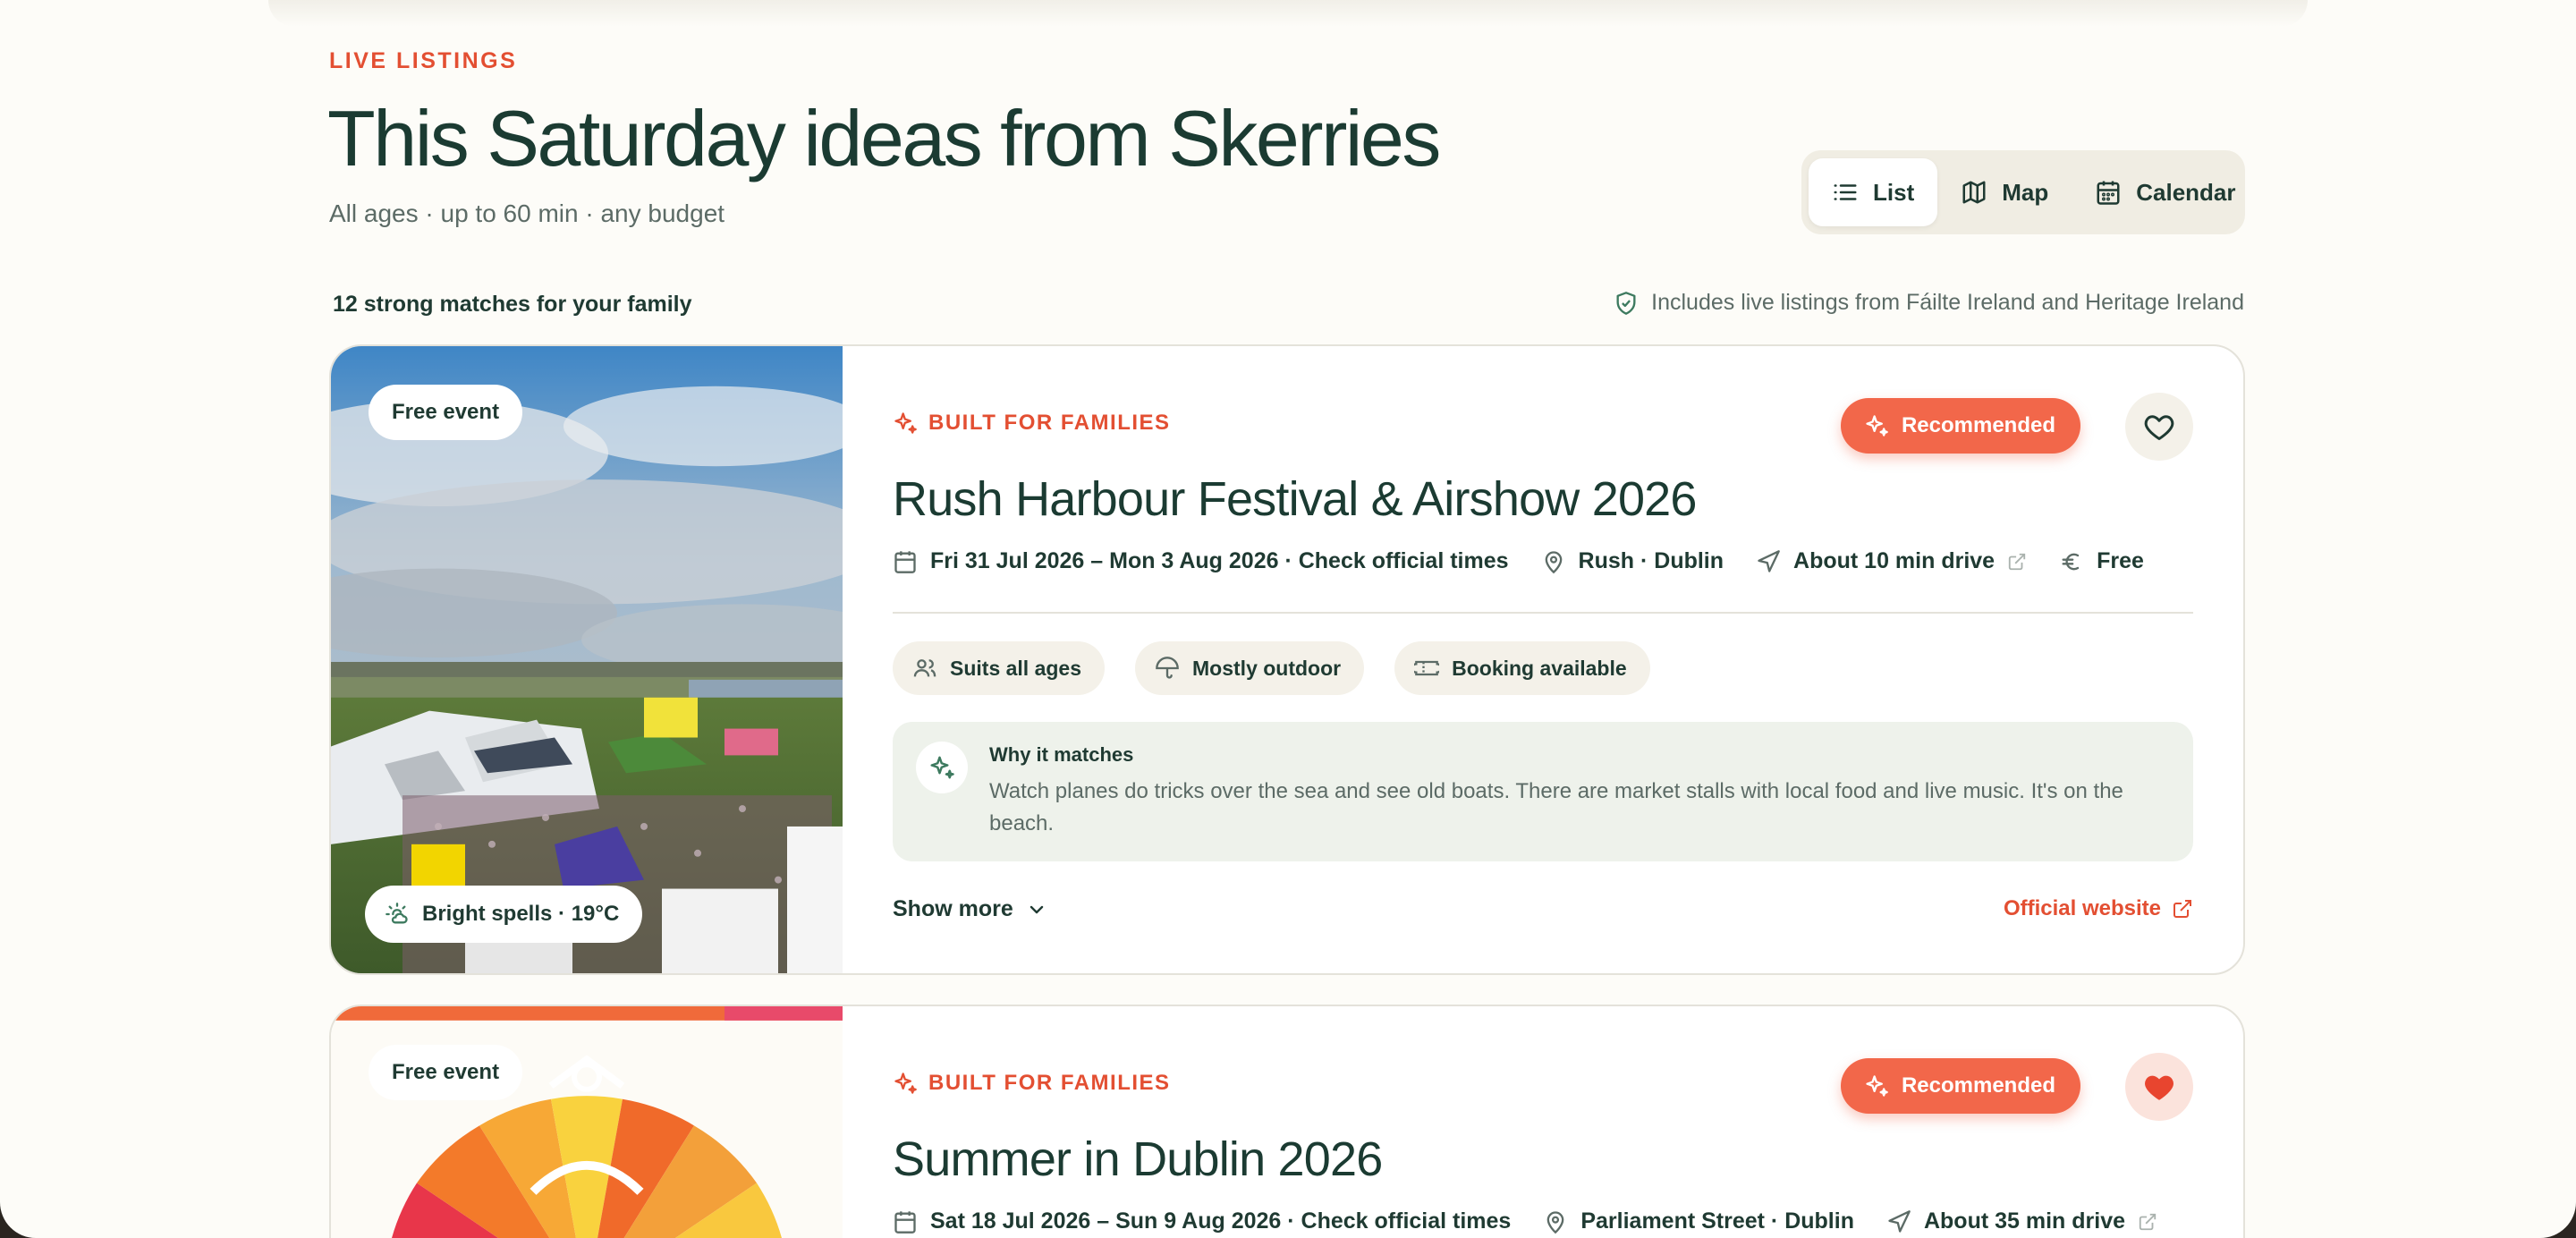  I want to click on view-calendar-button: Calendar, so click(2165, 192).